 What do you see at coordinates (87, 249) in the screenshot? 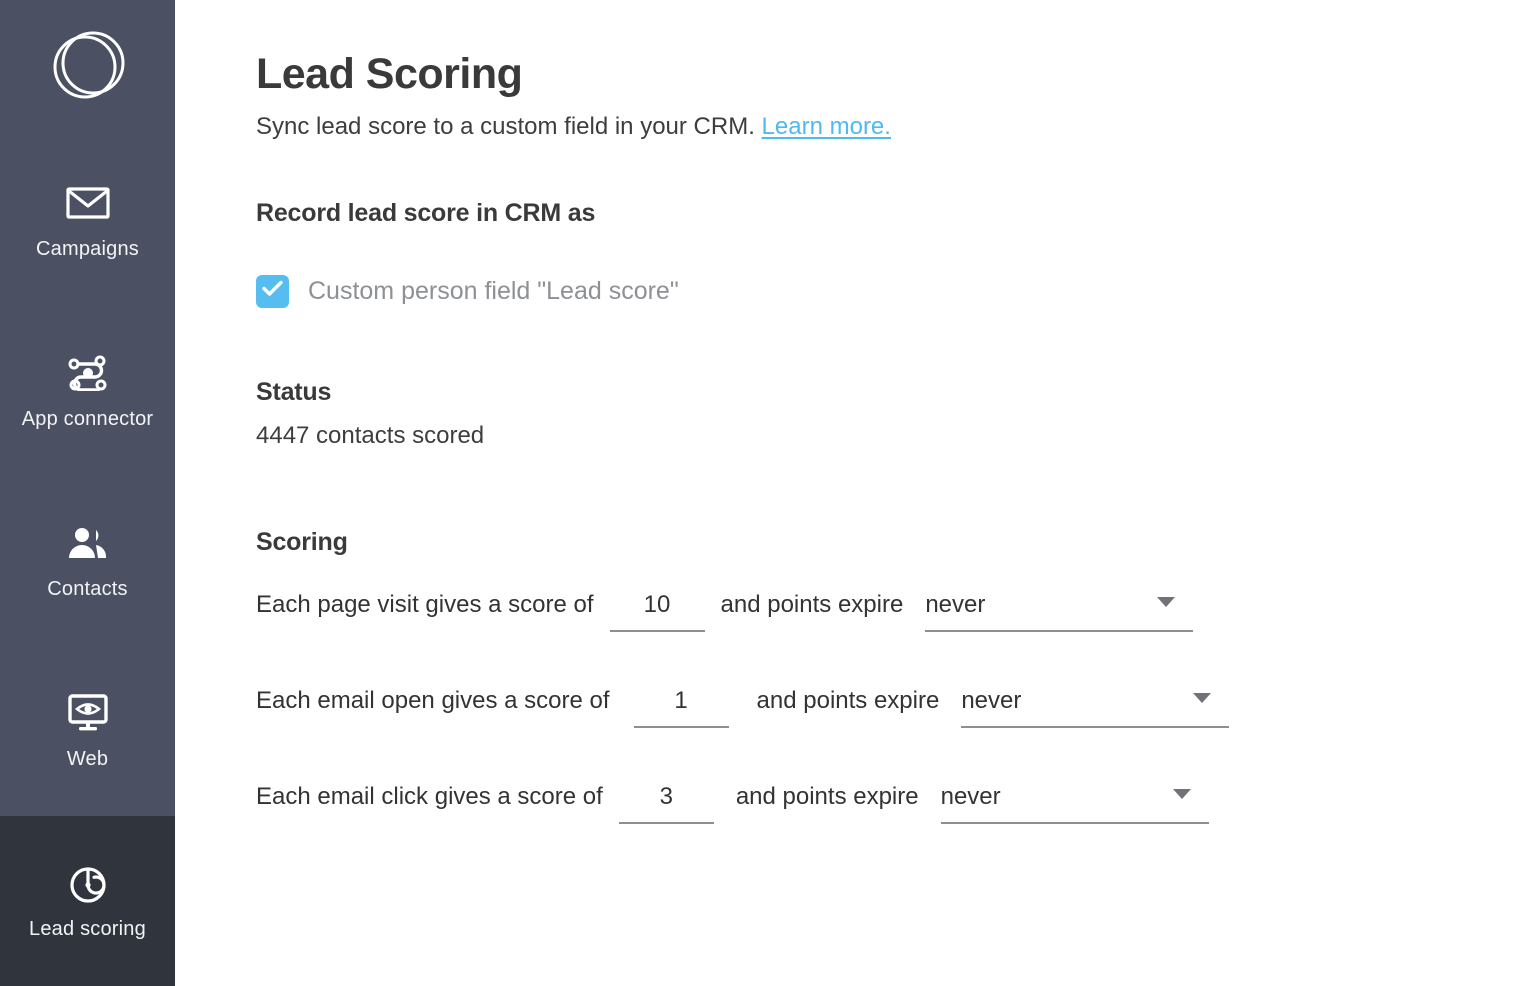
I see `sidebar-item-label: Campaigns` at bounding box center [87, 249].